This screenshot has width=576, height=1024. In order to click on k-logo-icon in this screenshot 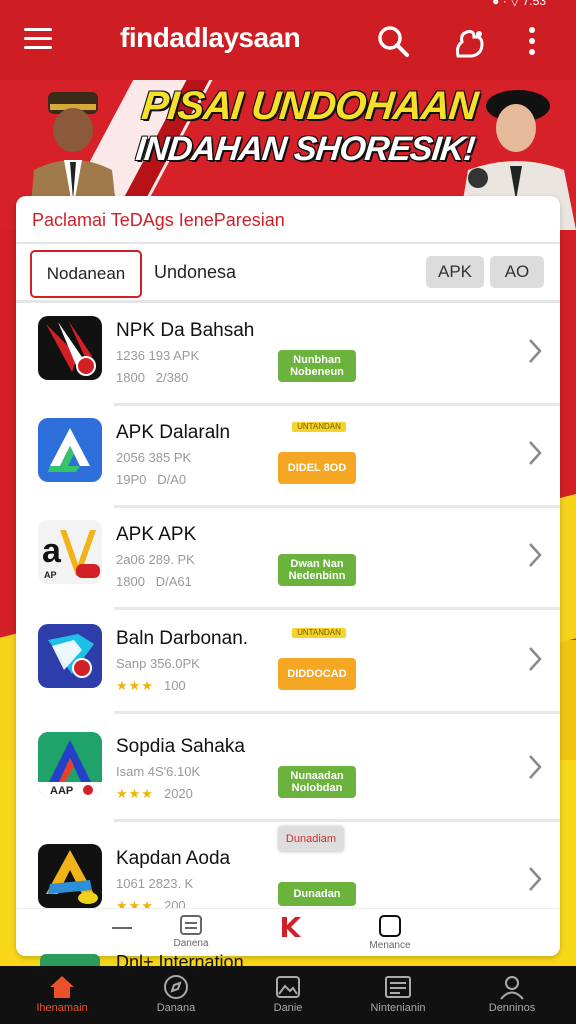, I will do `click(291, 928)`.